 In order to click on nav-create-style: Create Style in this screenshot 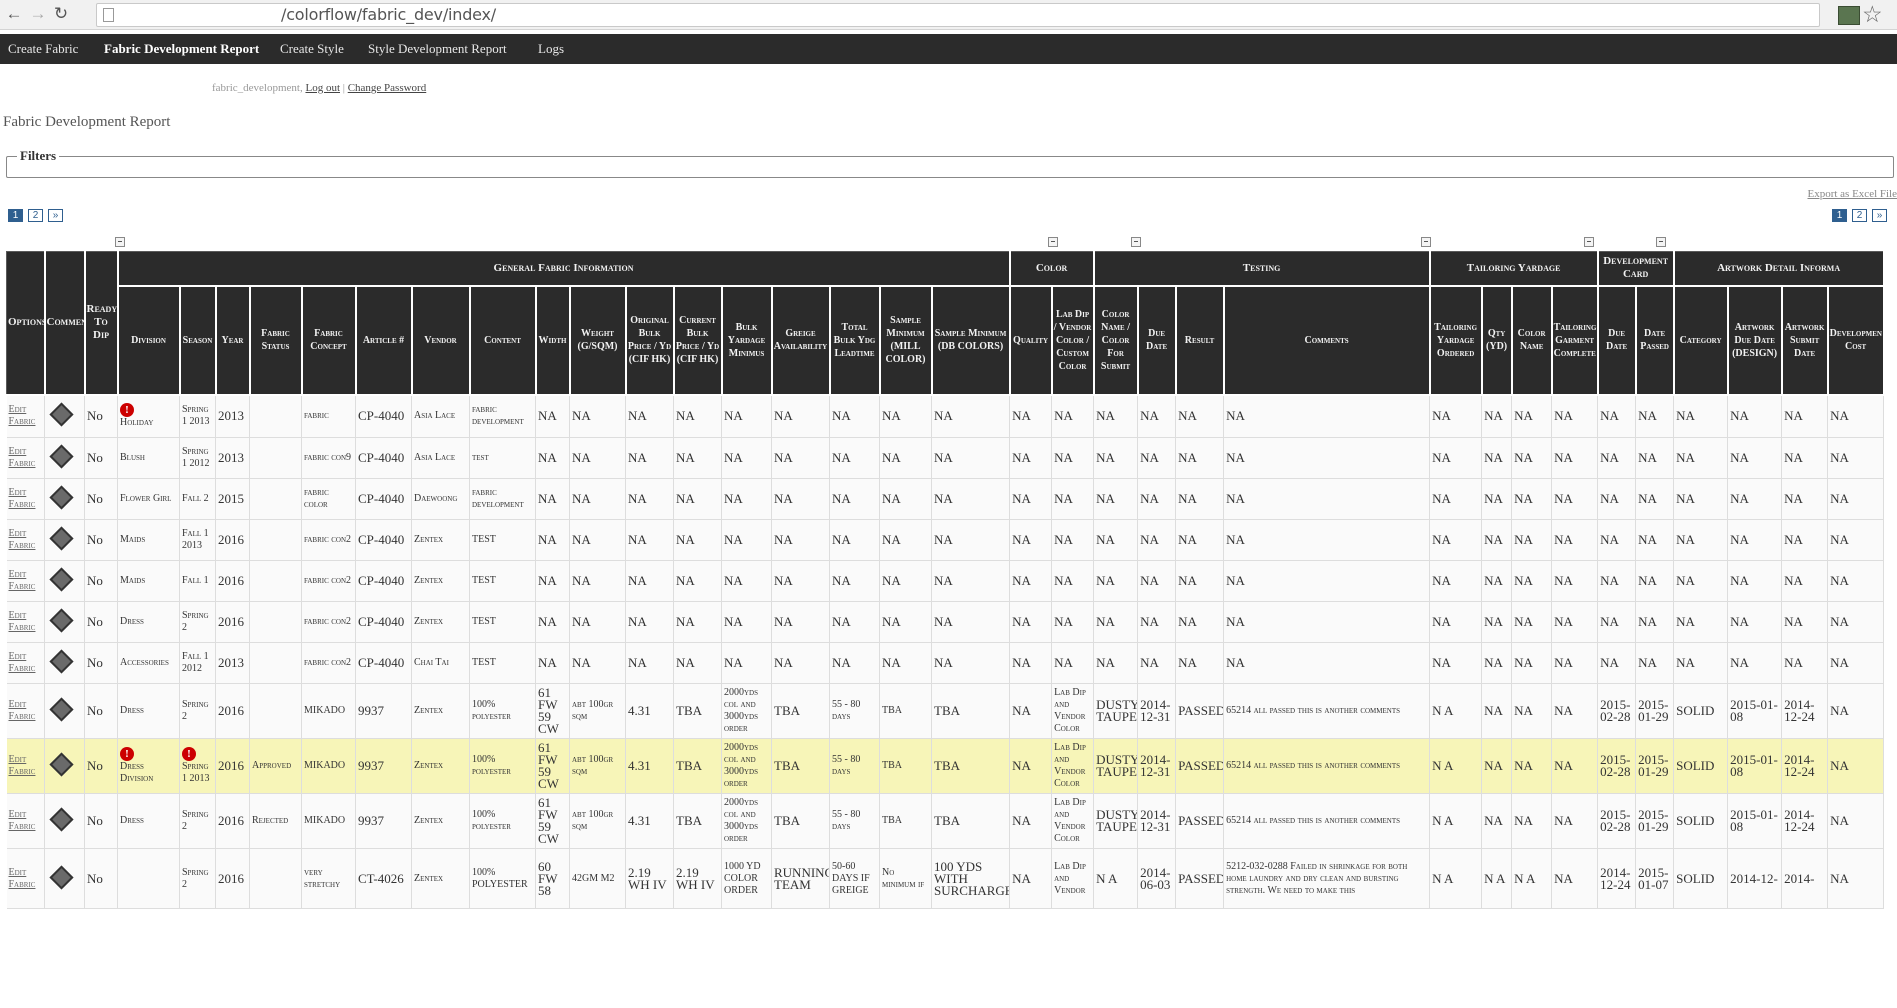, I will do `click(312, 49)`.